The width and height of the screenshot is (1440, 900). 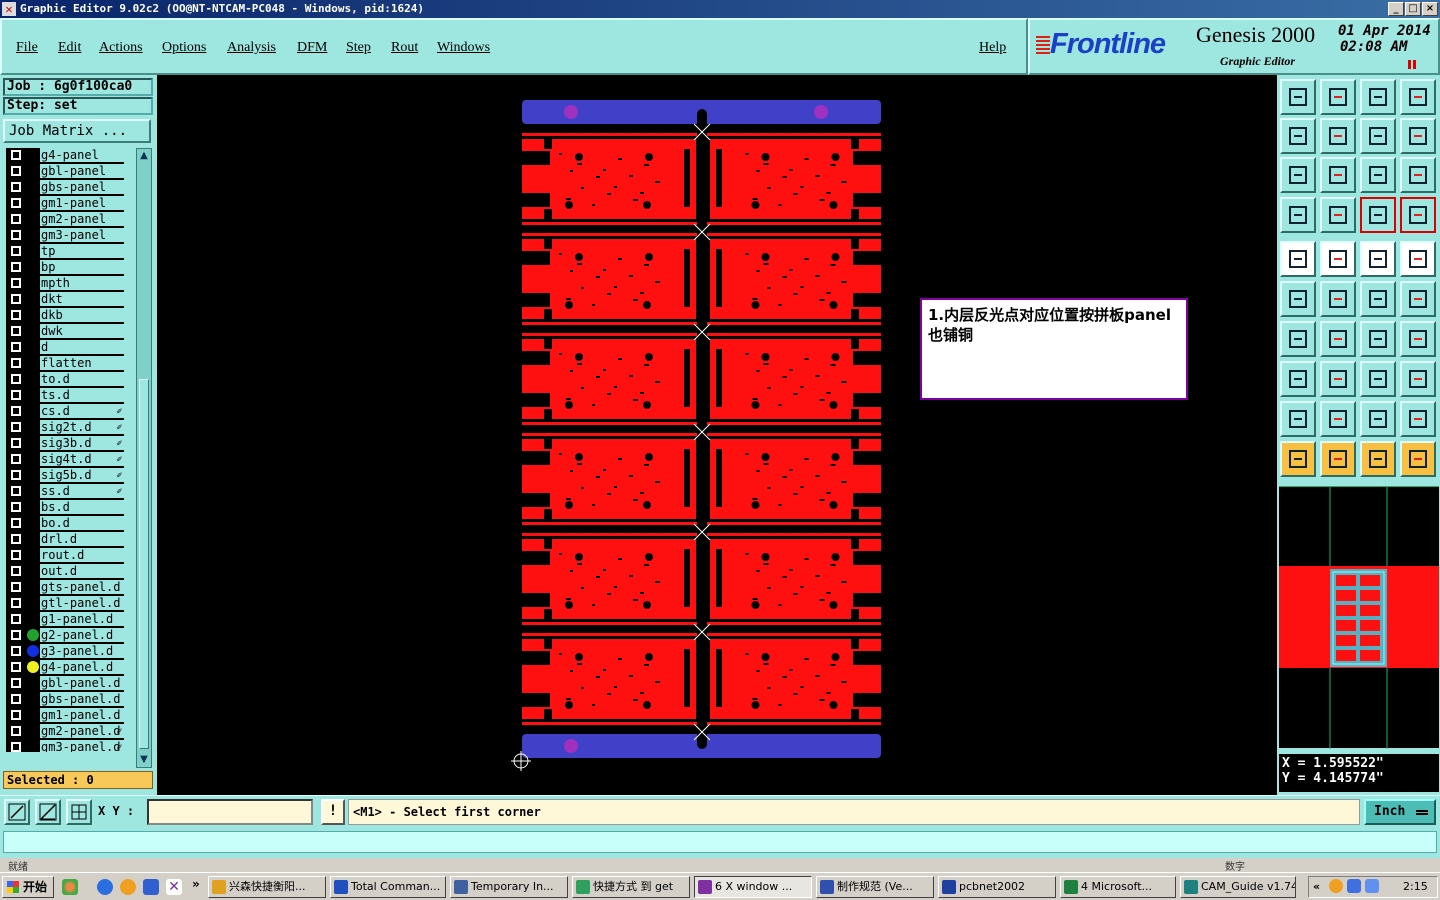 I want to click on layer-row: g4-panel.d, so click(x=65, y=667).